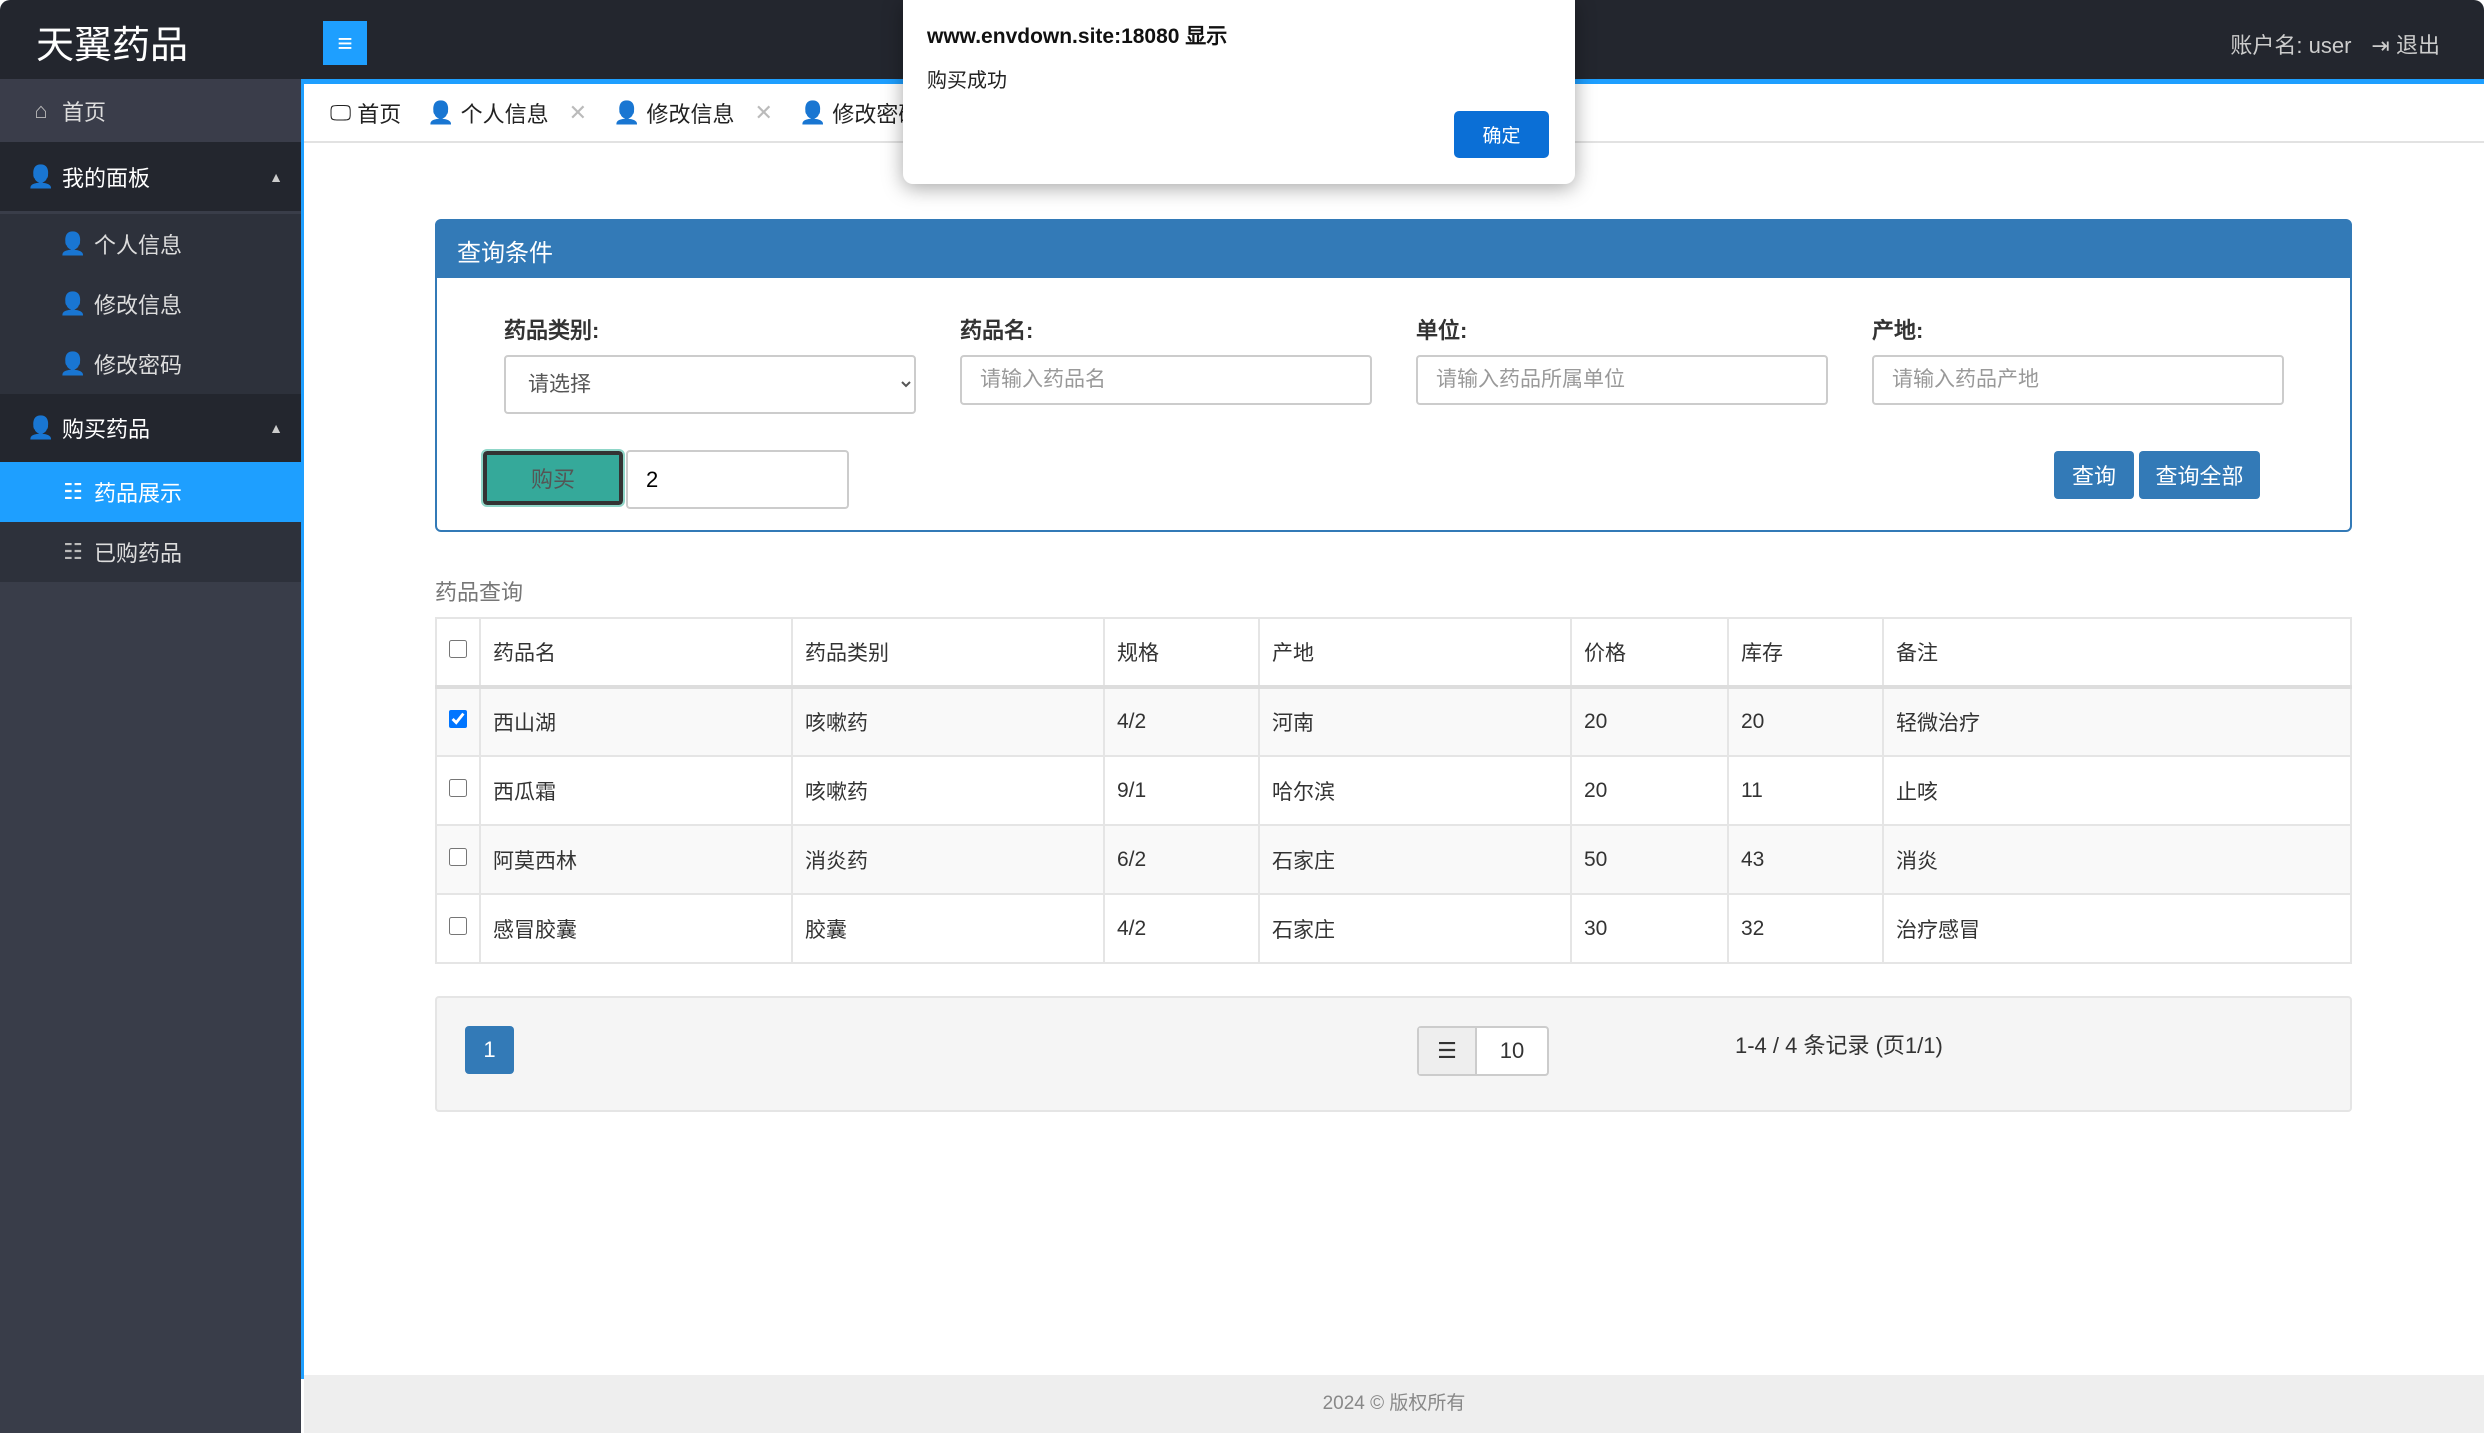  Describe the element at coordinates (1393, 653) in the screenshot. I see `table-header-row: 药品名 药品类别 规格 产地 价格 库存 备注` at that location.